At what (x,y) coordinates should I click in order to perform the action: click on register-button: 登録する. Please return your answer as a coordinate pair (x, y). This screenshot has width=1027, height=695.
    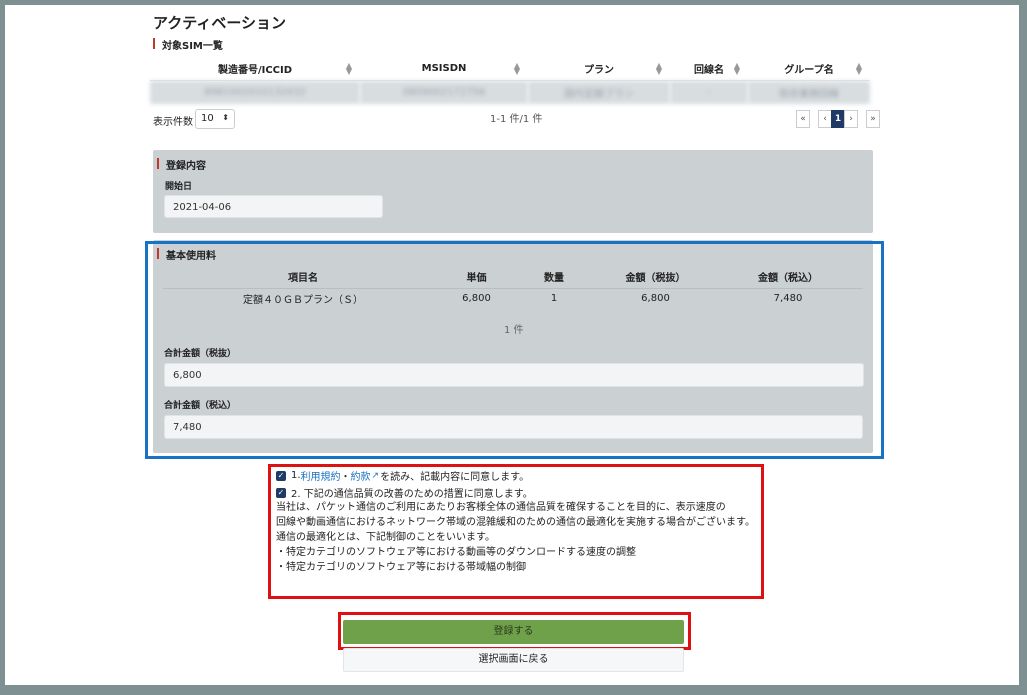
    Looking at the image, I should click on (513, 632).